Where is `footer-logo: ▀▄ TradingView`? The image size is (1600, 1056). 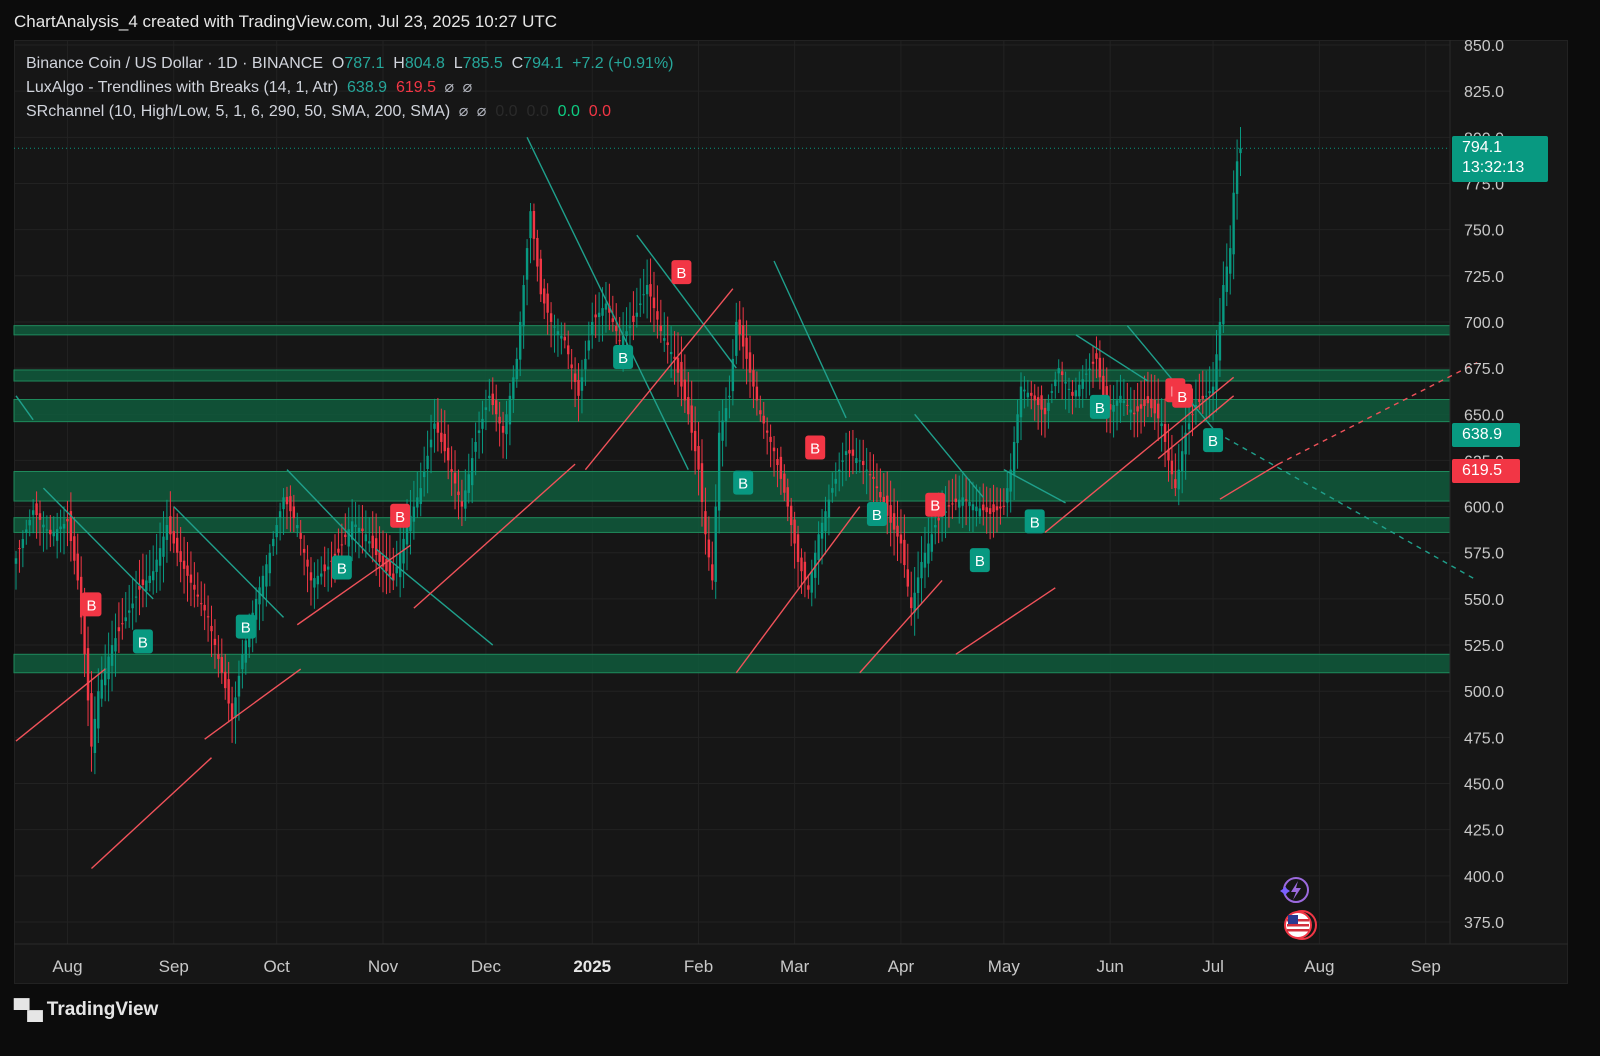 footer-logo: ▀▄ TradingView is located at coordinates (86, 1010).